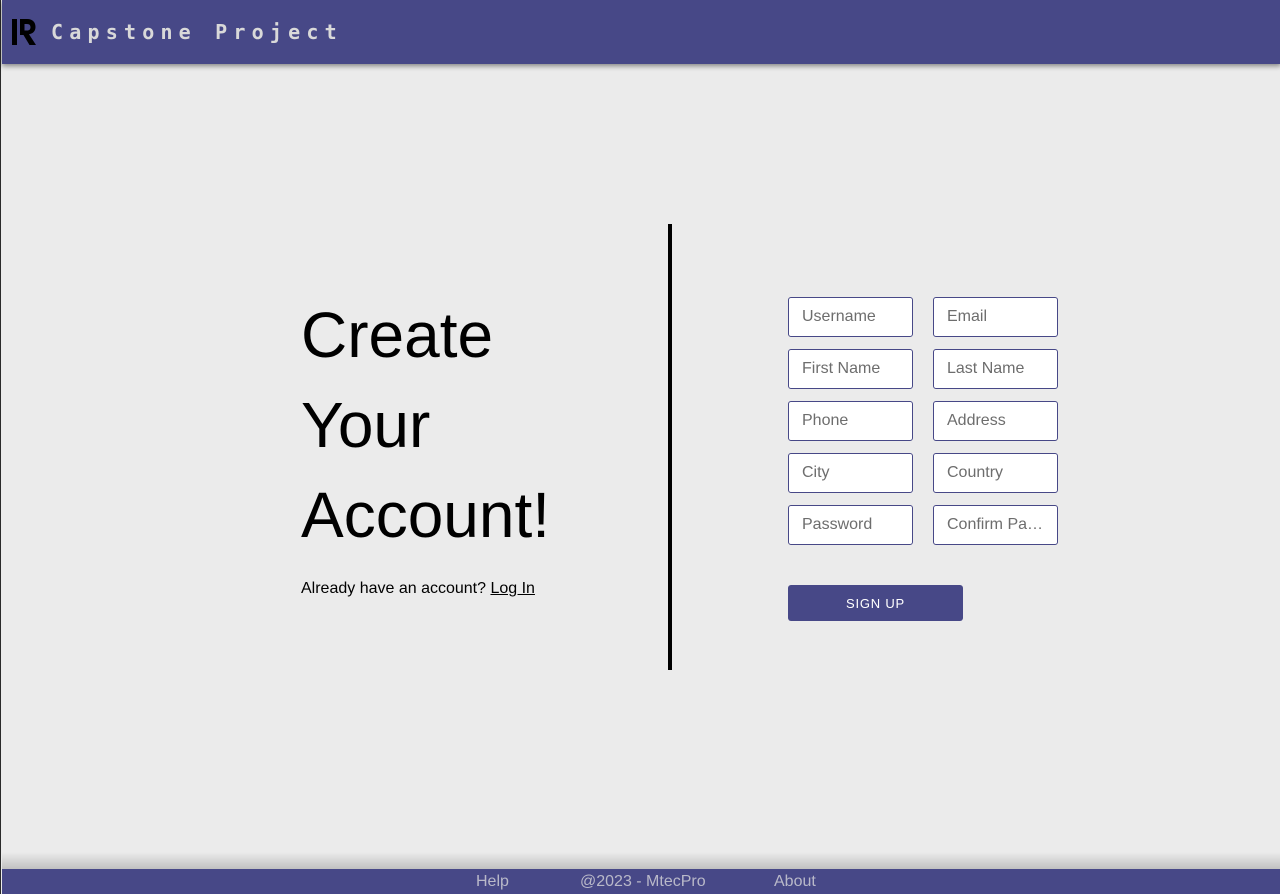  What do you see at coordinates (995, 369) in the screenshot?
I see `last-name-field` at bounding box center [995, 369].